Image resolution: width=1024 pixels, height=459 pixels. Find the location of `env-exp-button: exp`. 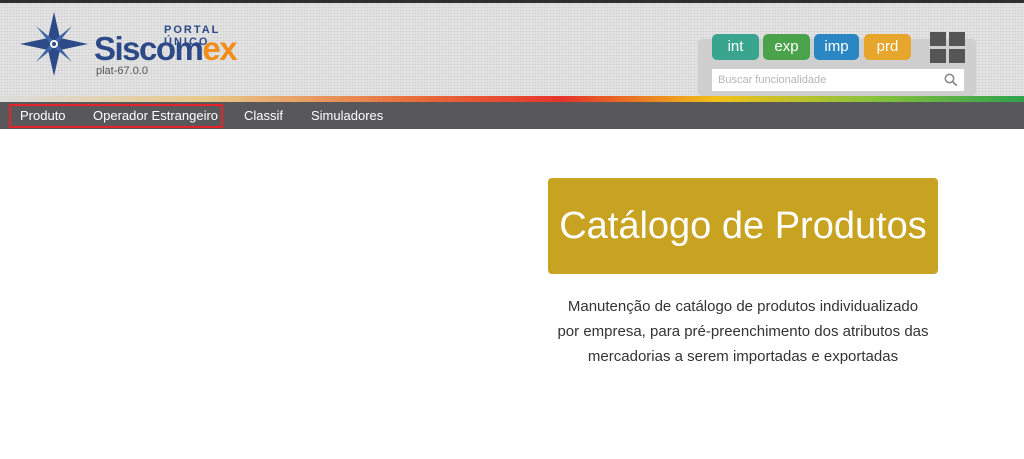

env-exp-button: exp is located at coordinates (786, 47).